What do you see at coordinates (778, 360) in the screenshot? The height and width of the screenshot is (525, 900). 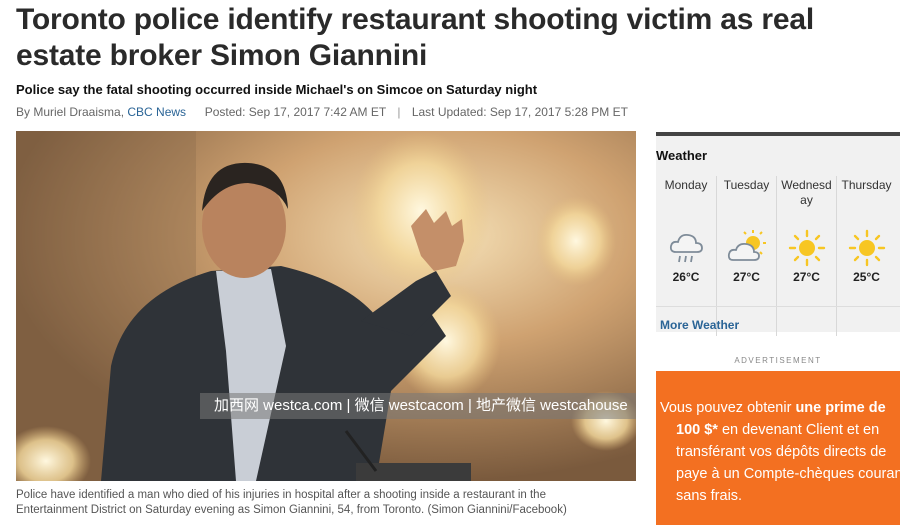 I see `advertisement-label: ADVERTISEMENT` at bounding box center [778, 360].